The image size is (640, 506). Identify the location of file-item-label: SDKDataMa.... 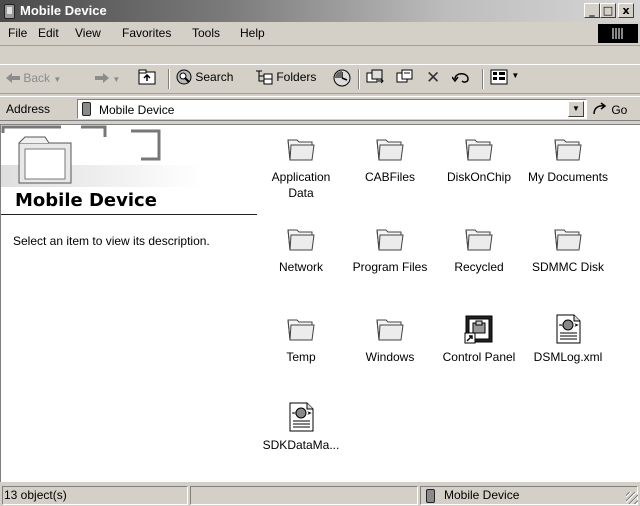
(301, 445).